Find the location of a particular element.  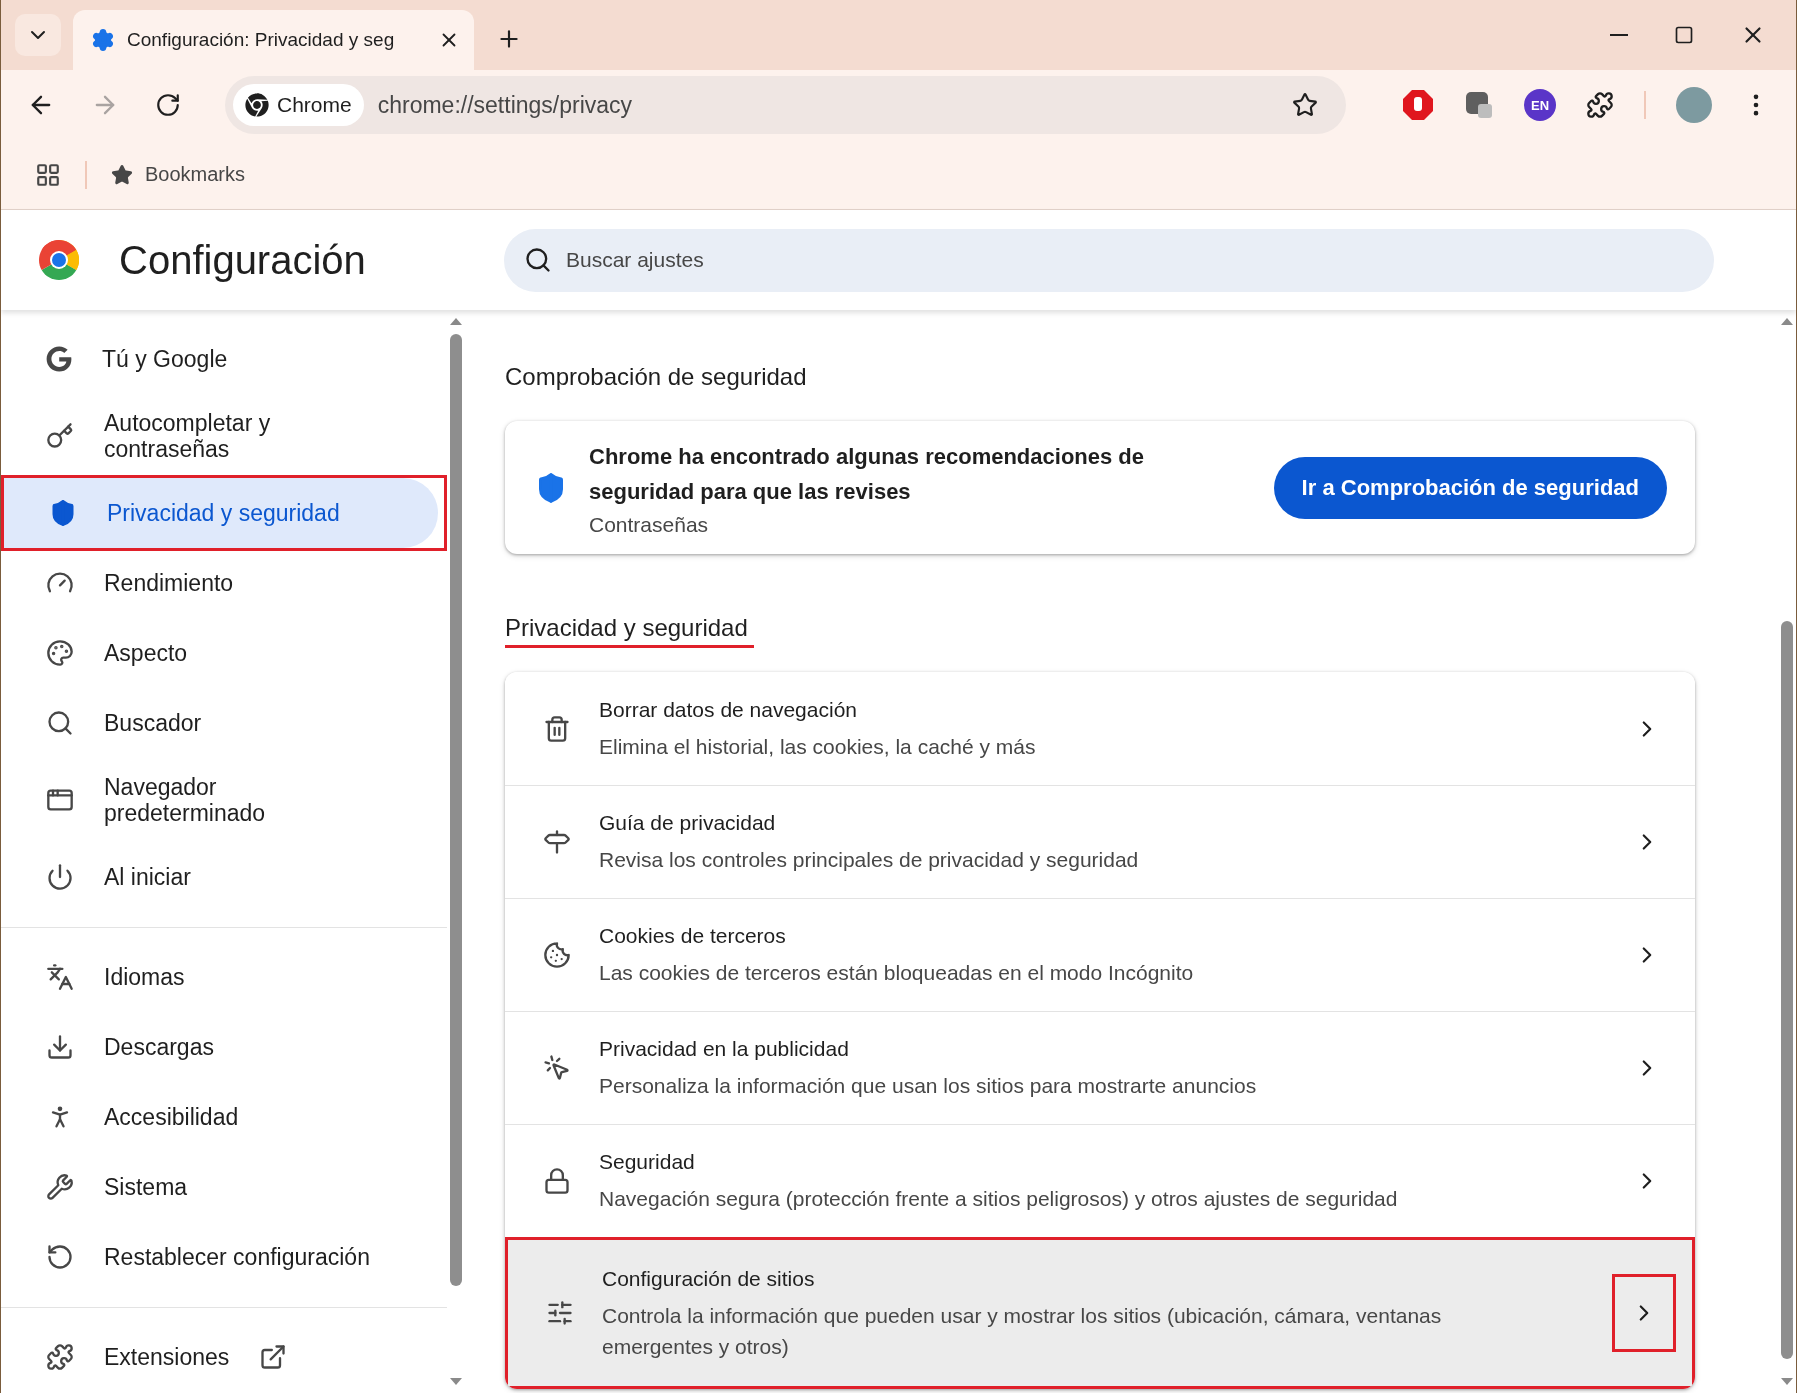

row-title: Seguridad is located at coordinates (647, 1162).